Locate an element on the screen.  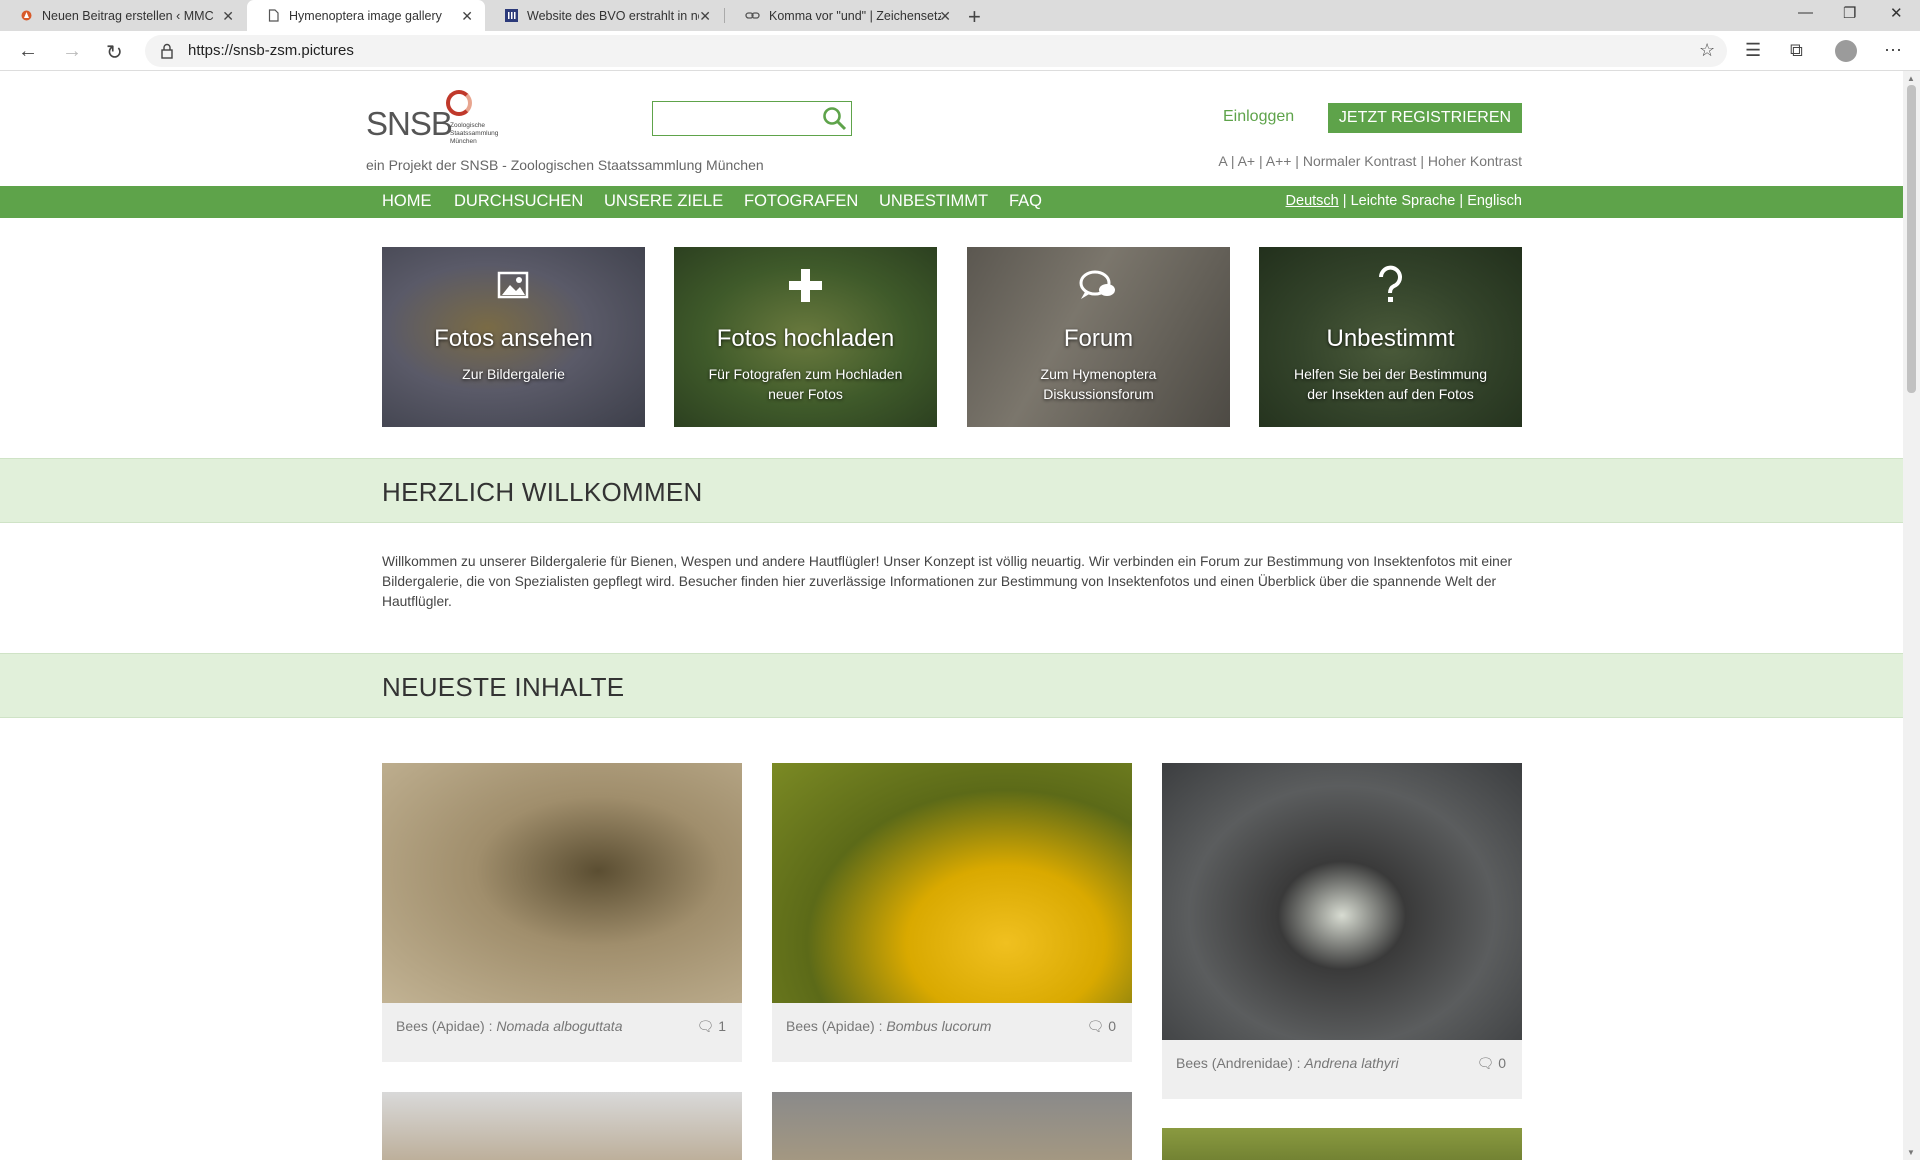
nav-faq: FAQ is located at coordinates (1025, 201).